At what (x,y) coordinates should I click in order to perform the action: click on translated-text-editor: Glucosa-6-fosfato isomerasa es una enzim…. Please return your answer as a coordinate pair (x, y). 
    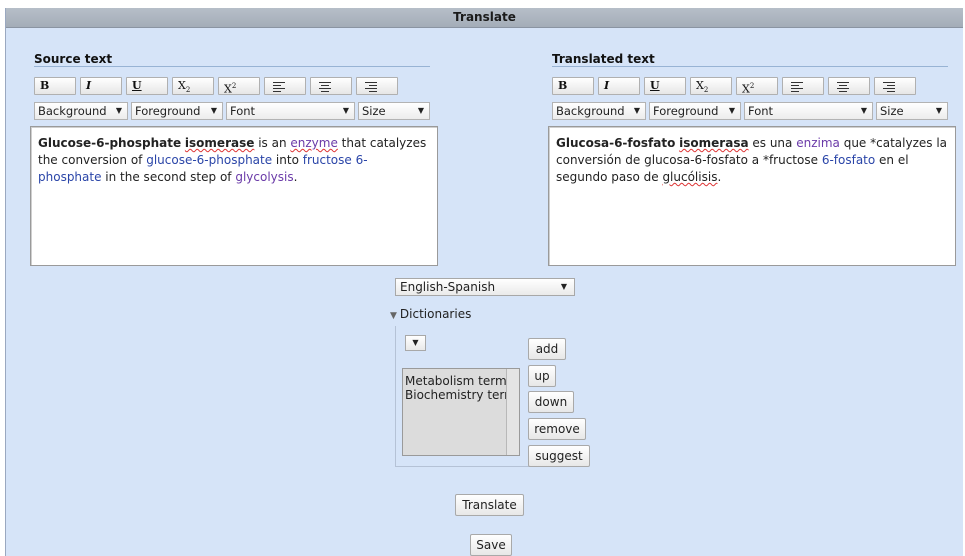
    Looking at the image, I should click on (752, 196).